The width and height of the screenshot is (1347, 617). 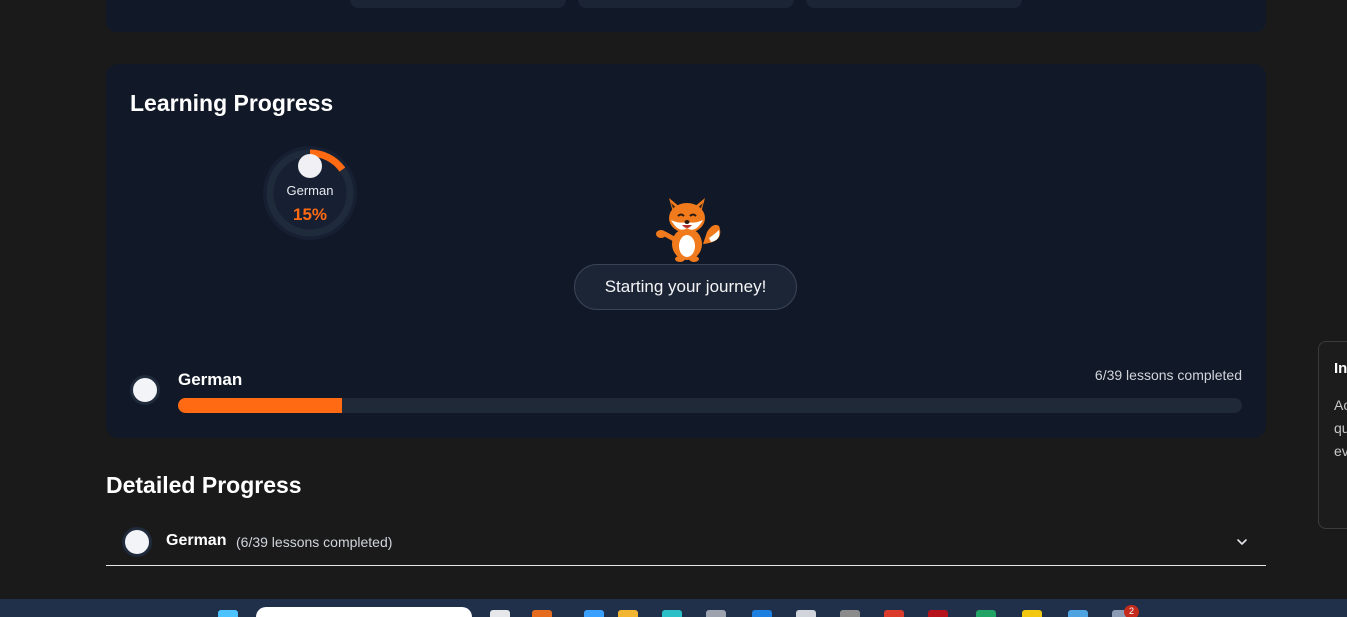 I want to click on file-explorer-icon, so click(x=628, y=613).